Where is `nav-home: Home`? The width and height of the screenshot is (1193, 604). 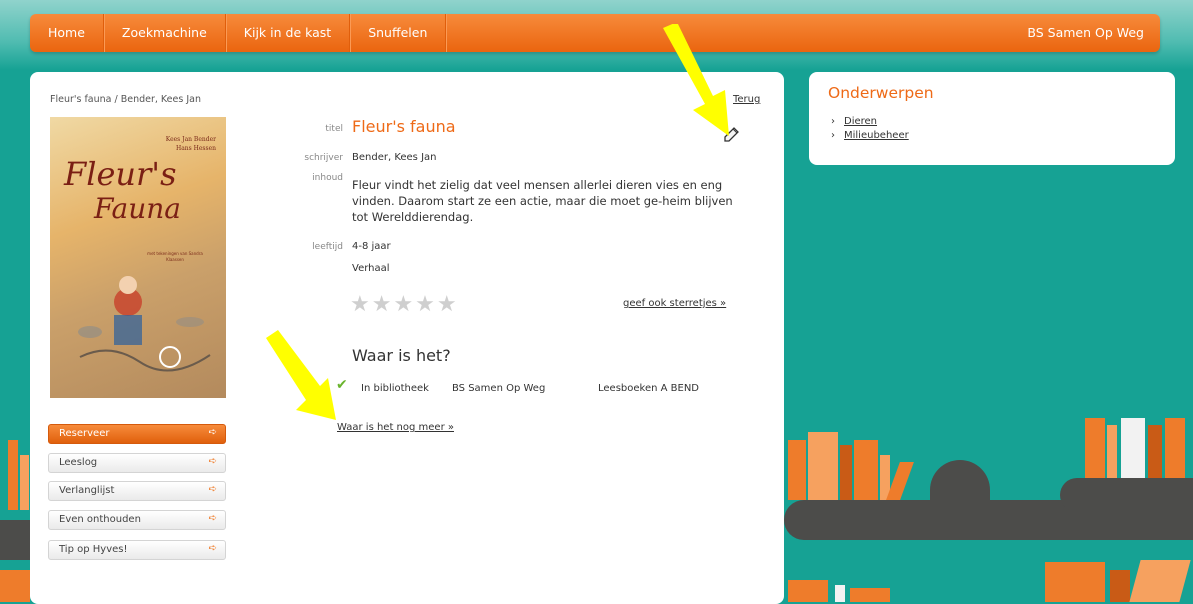 nav-home: Home is located at coordinates (67, 33).